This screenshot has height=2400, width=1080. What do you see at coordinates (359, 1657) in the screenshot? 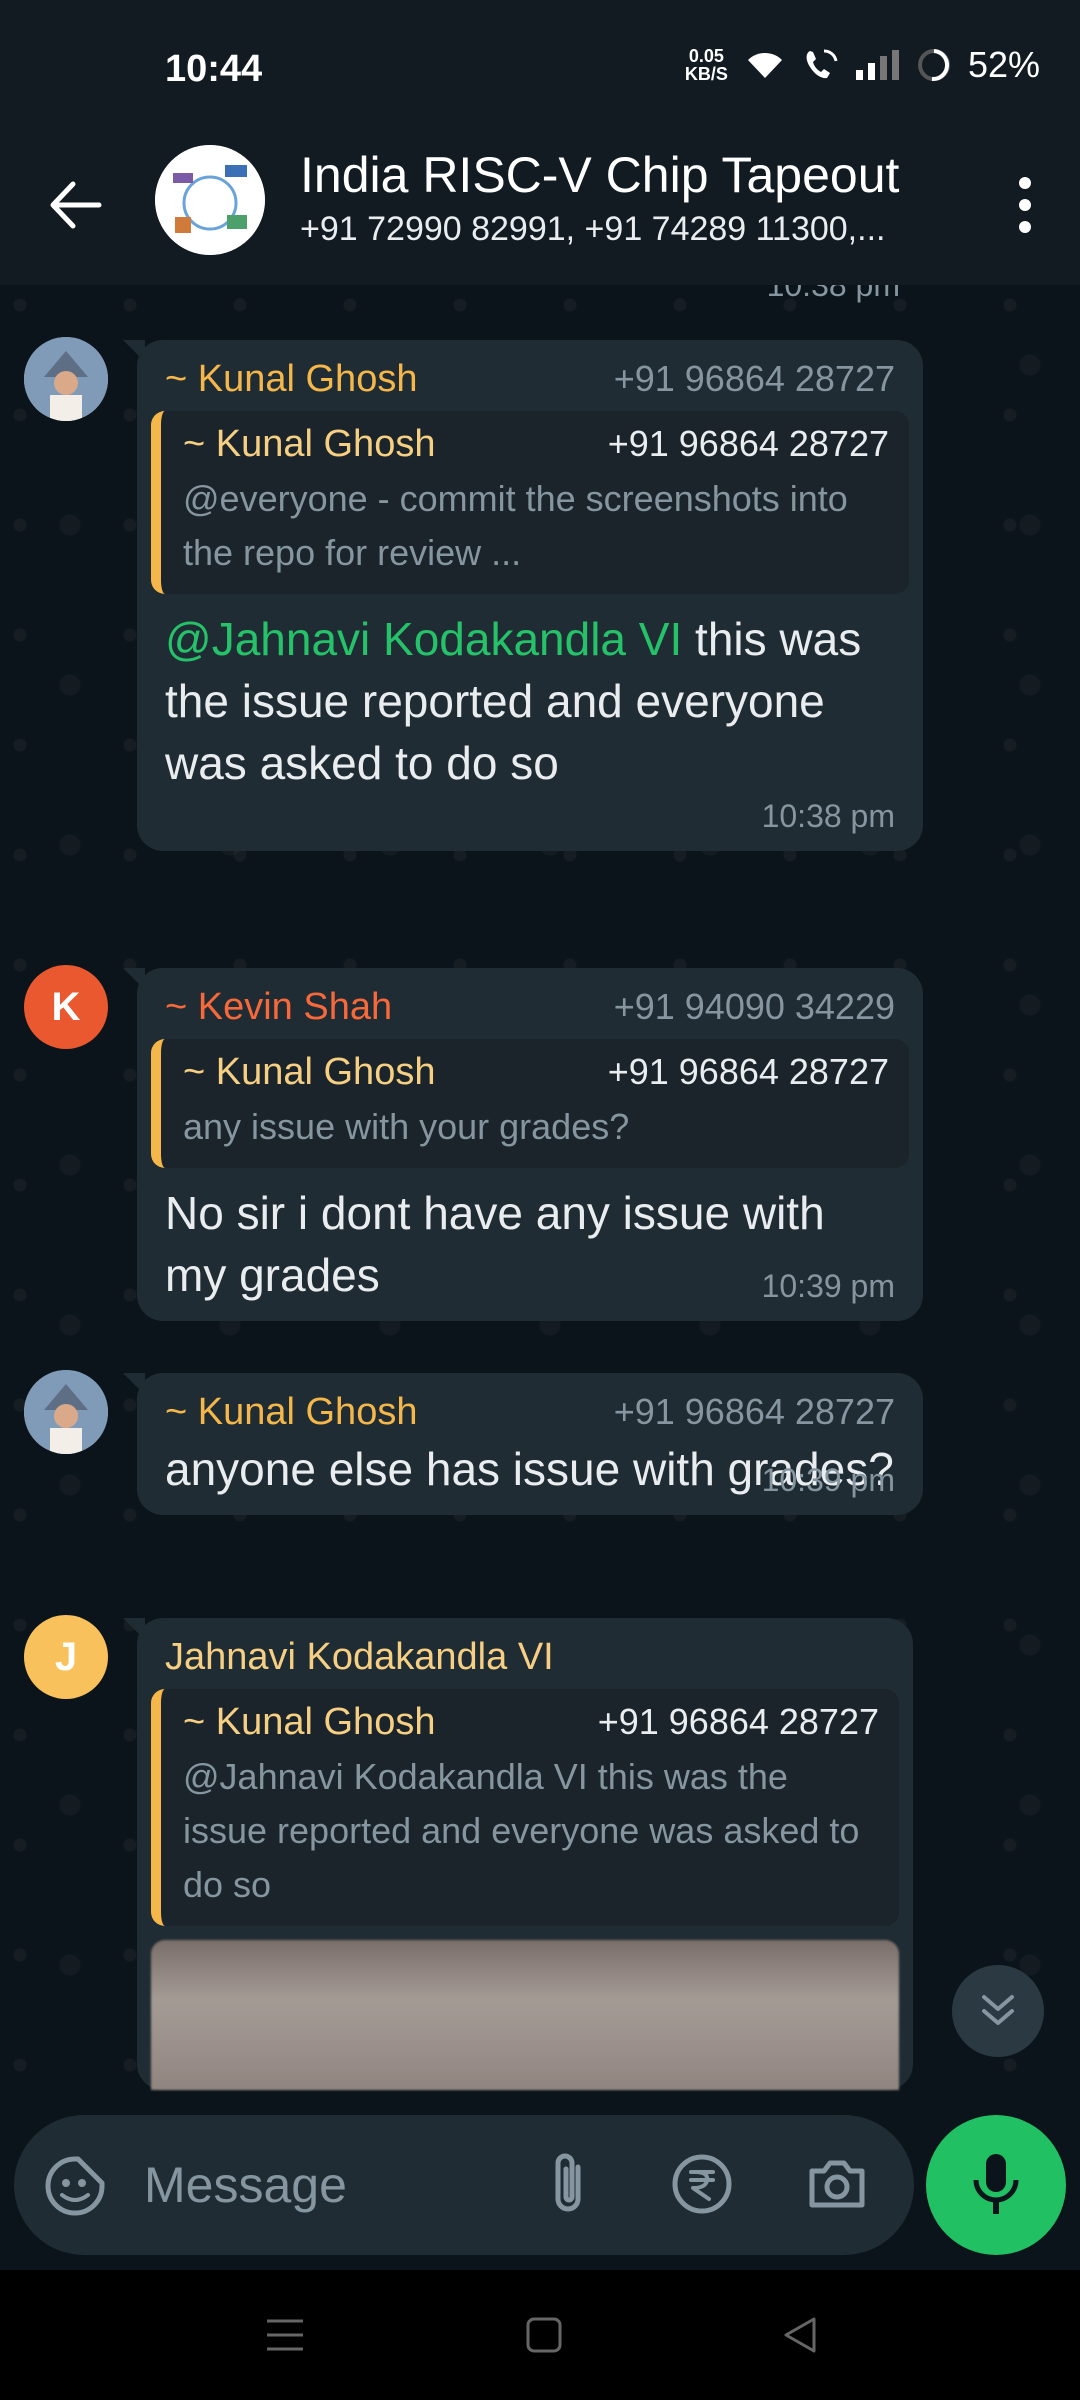
I see `sender-name: Jahnavi Kodakandla VI` at bounding box center [359, 1657].